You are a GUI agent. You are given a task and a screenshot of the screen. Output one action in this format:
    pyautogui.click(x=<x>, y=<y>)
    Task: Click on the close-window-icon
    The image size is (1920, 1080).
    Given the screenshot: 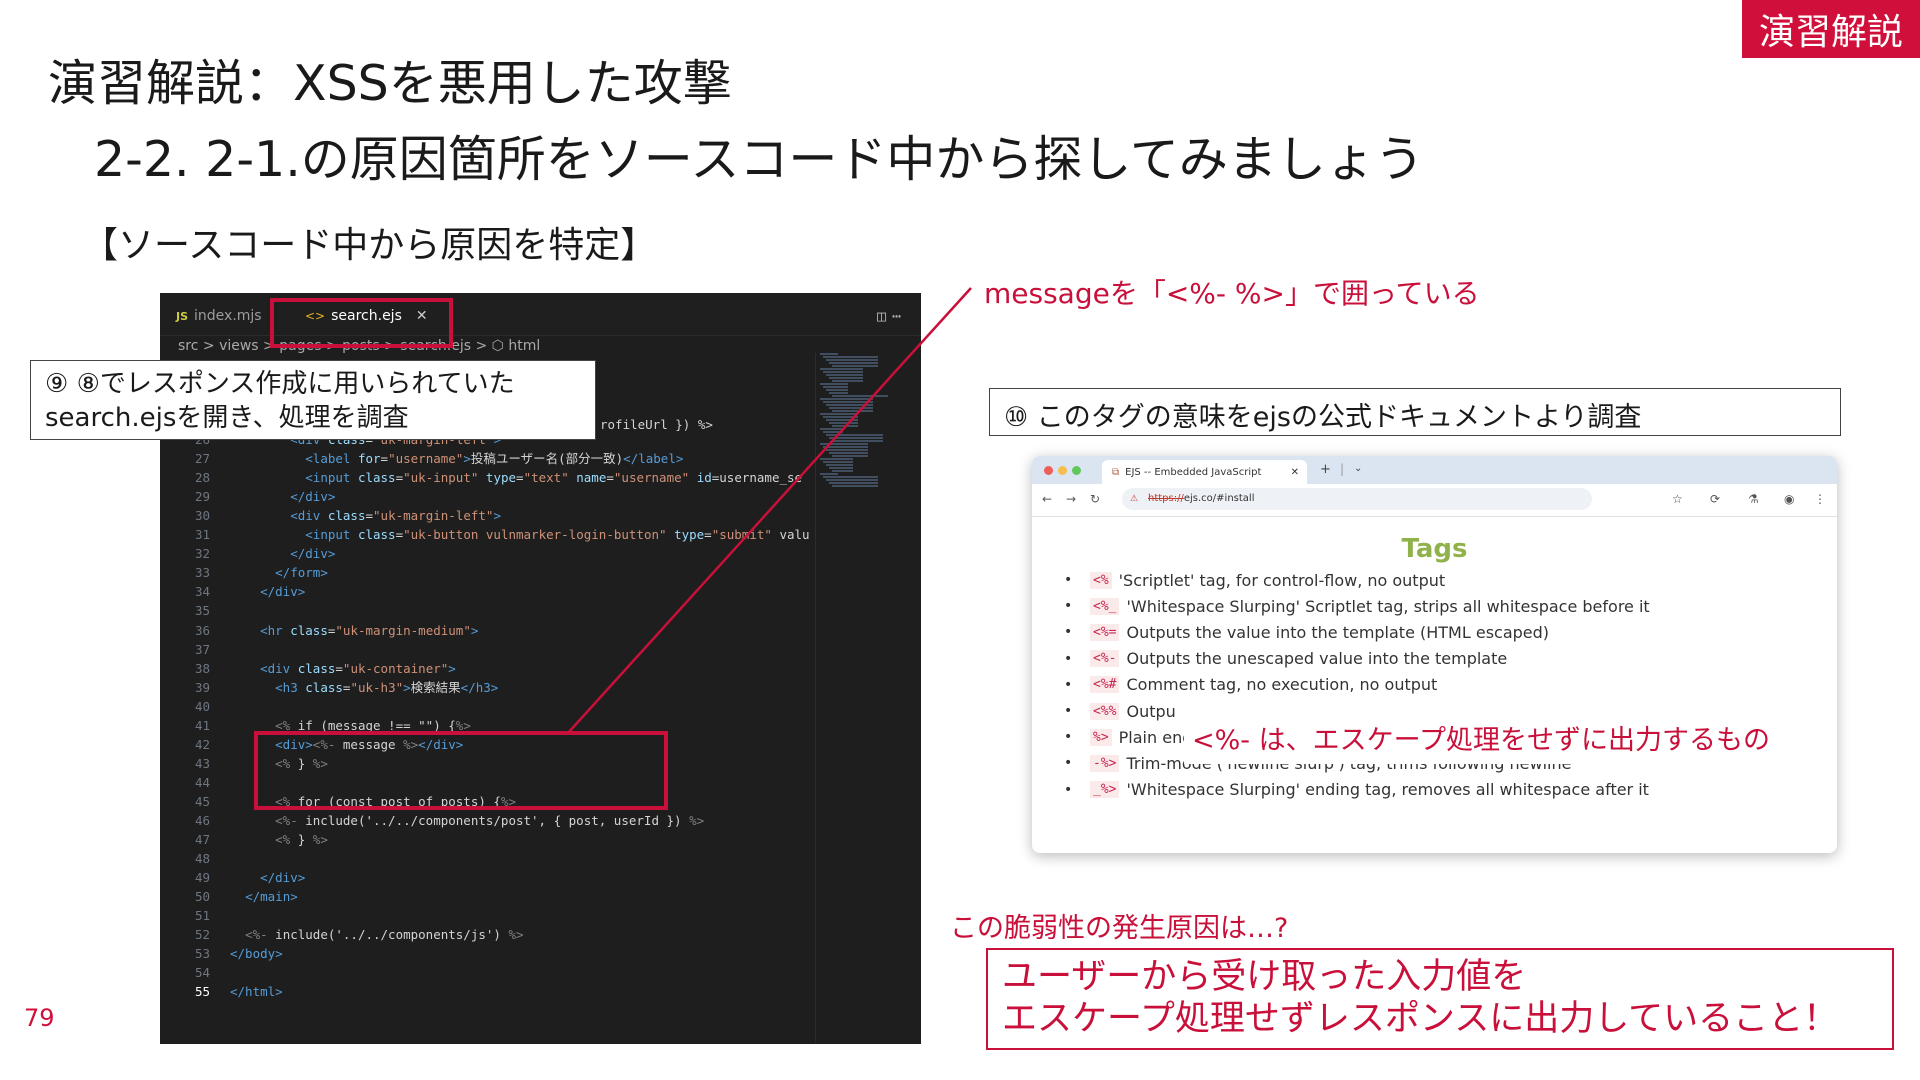 What is the action you would take?
    pyautogui.click(x=1048, y=470)
    